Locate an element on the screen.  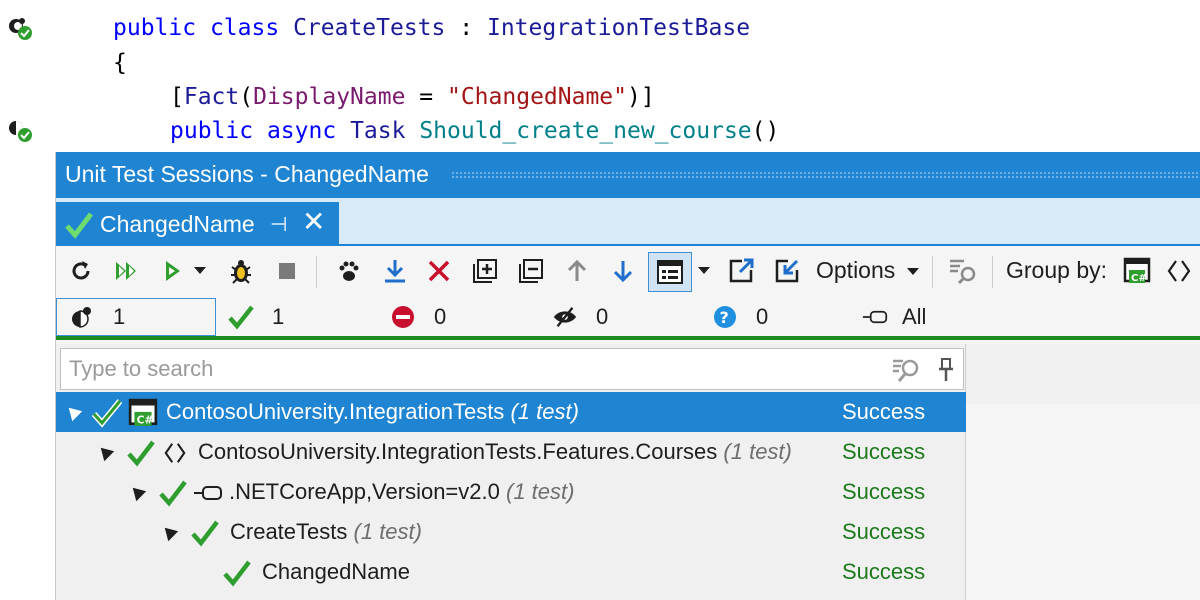
options-button: Options is located at coordinates (855, 270).